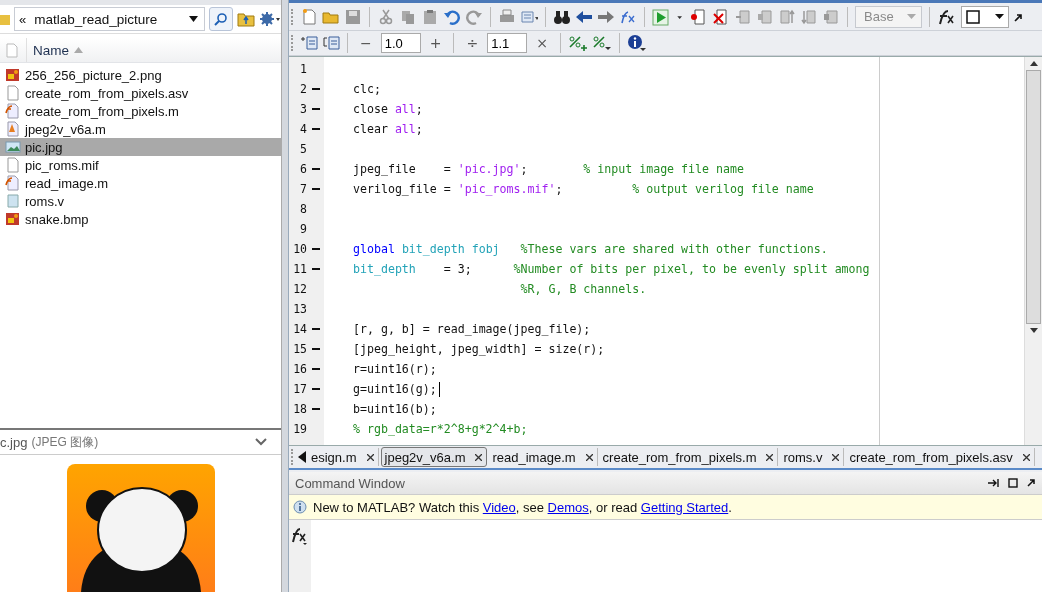 The image size is (1042, 592). Describe the element at coordinates (577, 43) in the screenshot. I see `percent-add-icon` at that location.